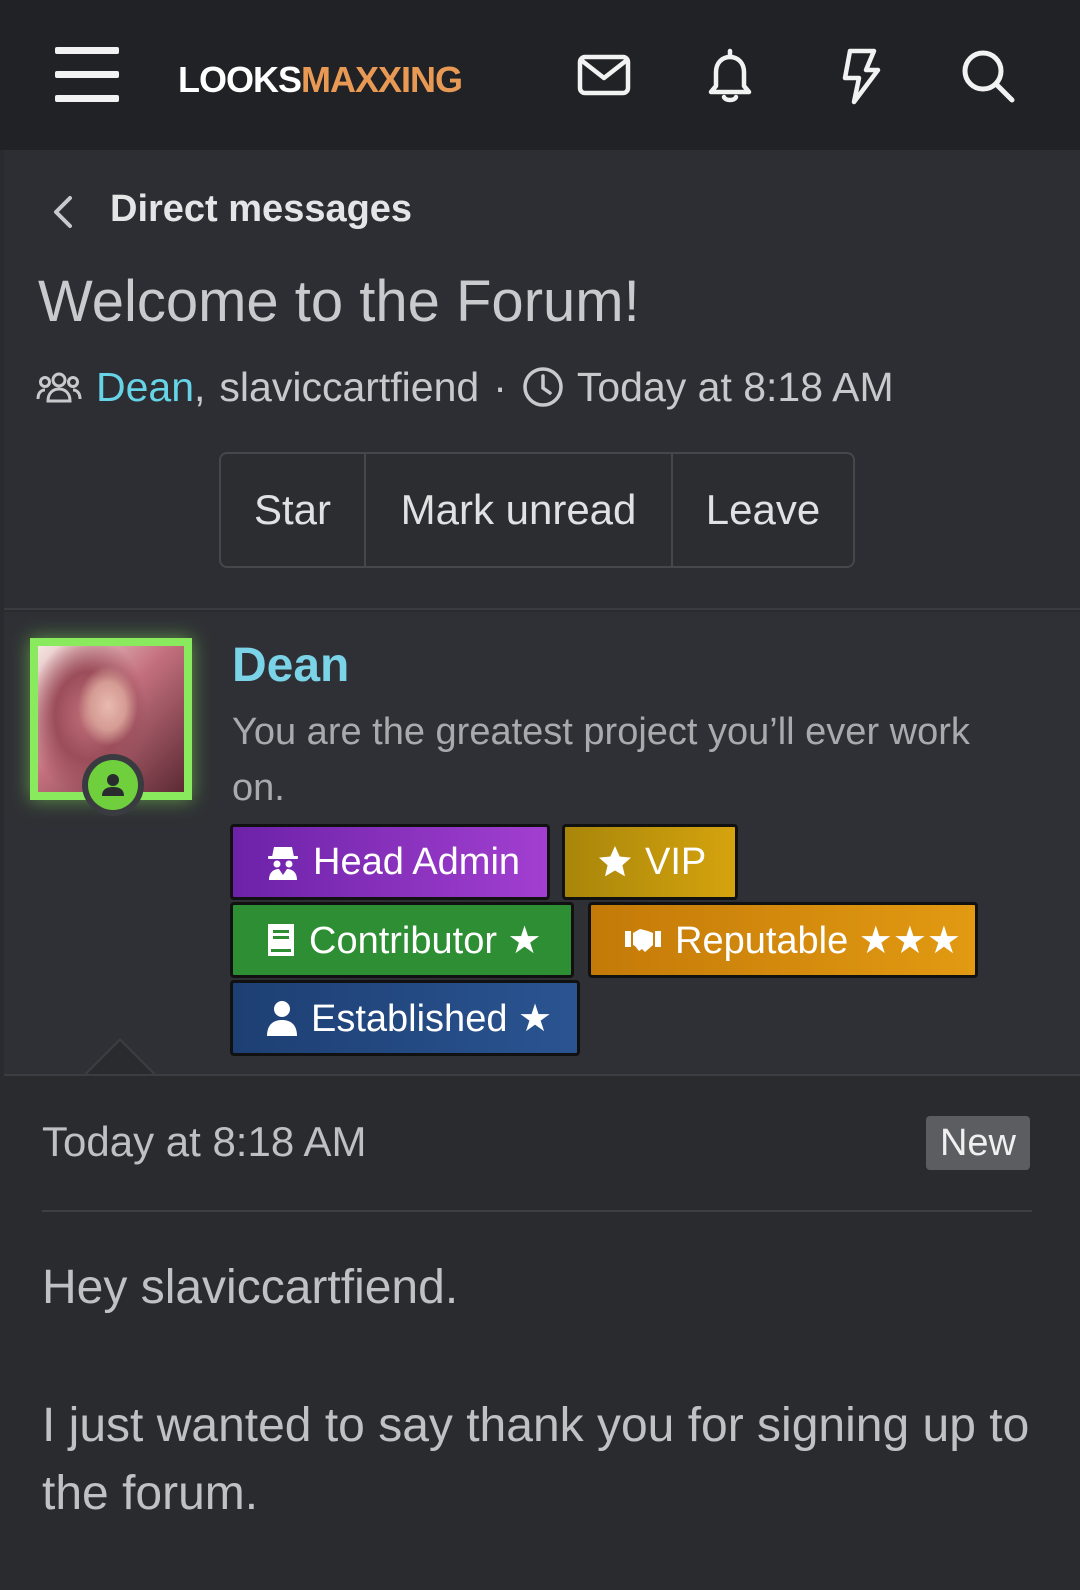 Image resolution: width=1080 pixels, height=1590 pixels. I want to click on conversation-actions: Star Mark unread Leave, so click(537, 510).